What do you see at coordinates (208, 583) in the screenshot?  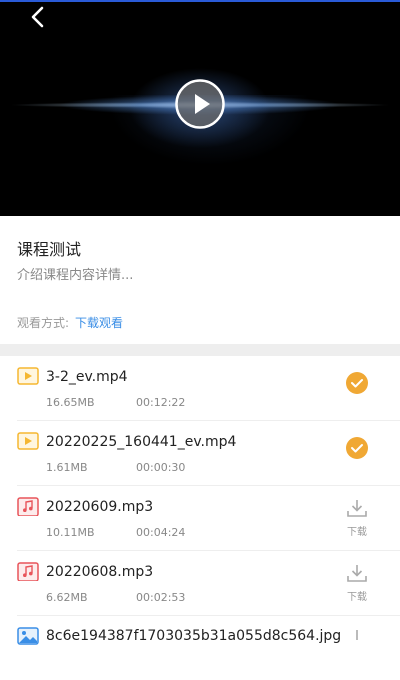 I see `list-item: 20220608.mp3 6.62MB 00:02:53 下载` at bounding box center [208, 583].